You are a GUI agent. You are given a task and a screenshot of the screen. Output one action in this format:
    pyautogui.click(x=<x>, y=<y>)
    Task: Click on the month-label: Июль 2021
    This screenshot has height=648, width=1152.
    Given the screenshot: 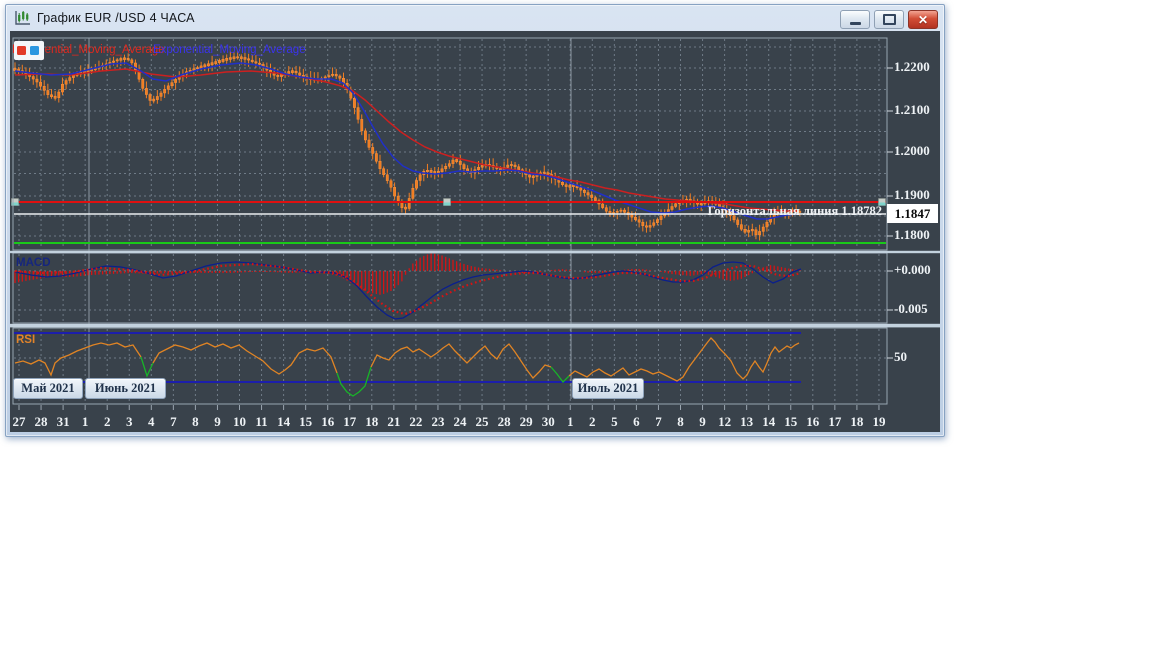 What is the action you would take?
    pyautogui.click(x=608, y=388)
    